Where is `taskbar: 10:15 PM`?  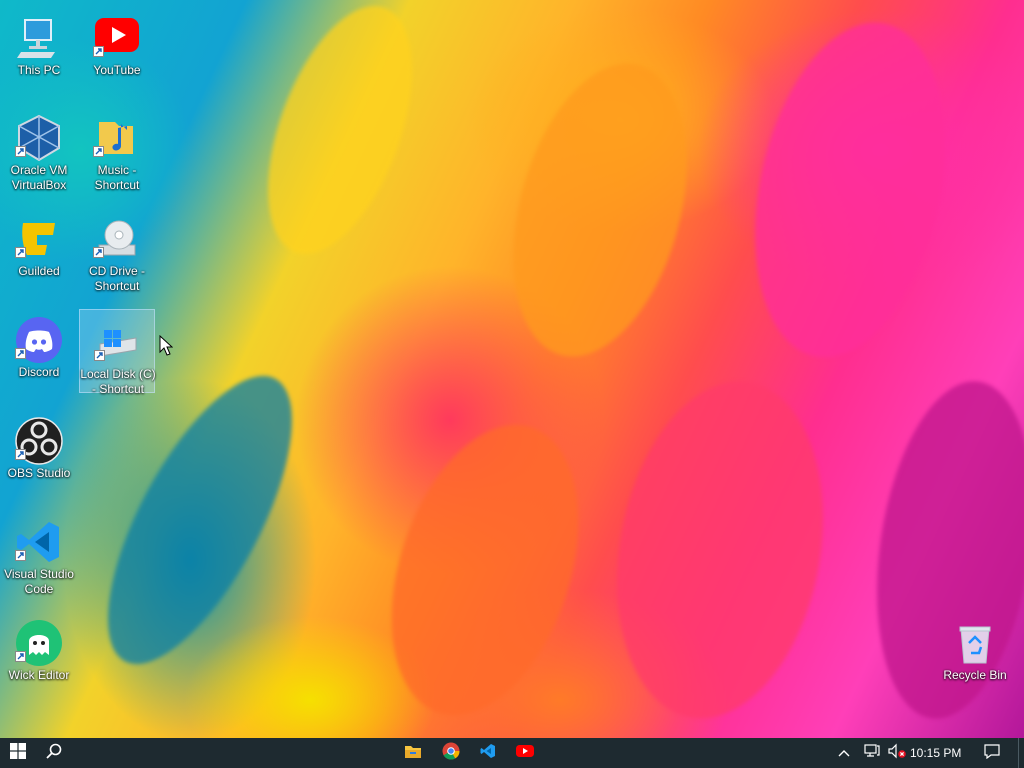 taskbar: 10:15 PM is located at coordinates (512, 753).